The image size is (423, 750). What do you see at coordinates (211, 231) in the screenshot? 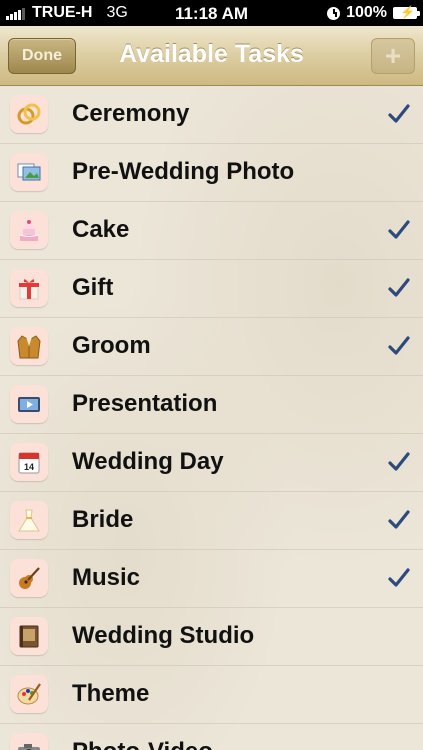
I see `task-row-cake: Cake` at bounding box center [211, 231].